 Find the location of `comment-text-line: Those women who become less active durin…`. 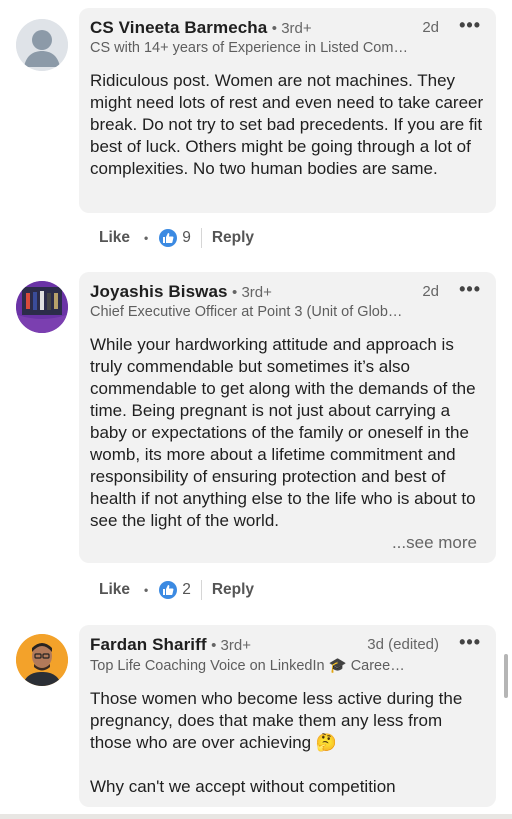

comment-text-line: Those women who become less active durin… is located at coordinates (276, 720).